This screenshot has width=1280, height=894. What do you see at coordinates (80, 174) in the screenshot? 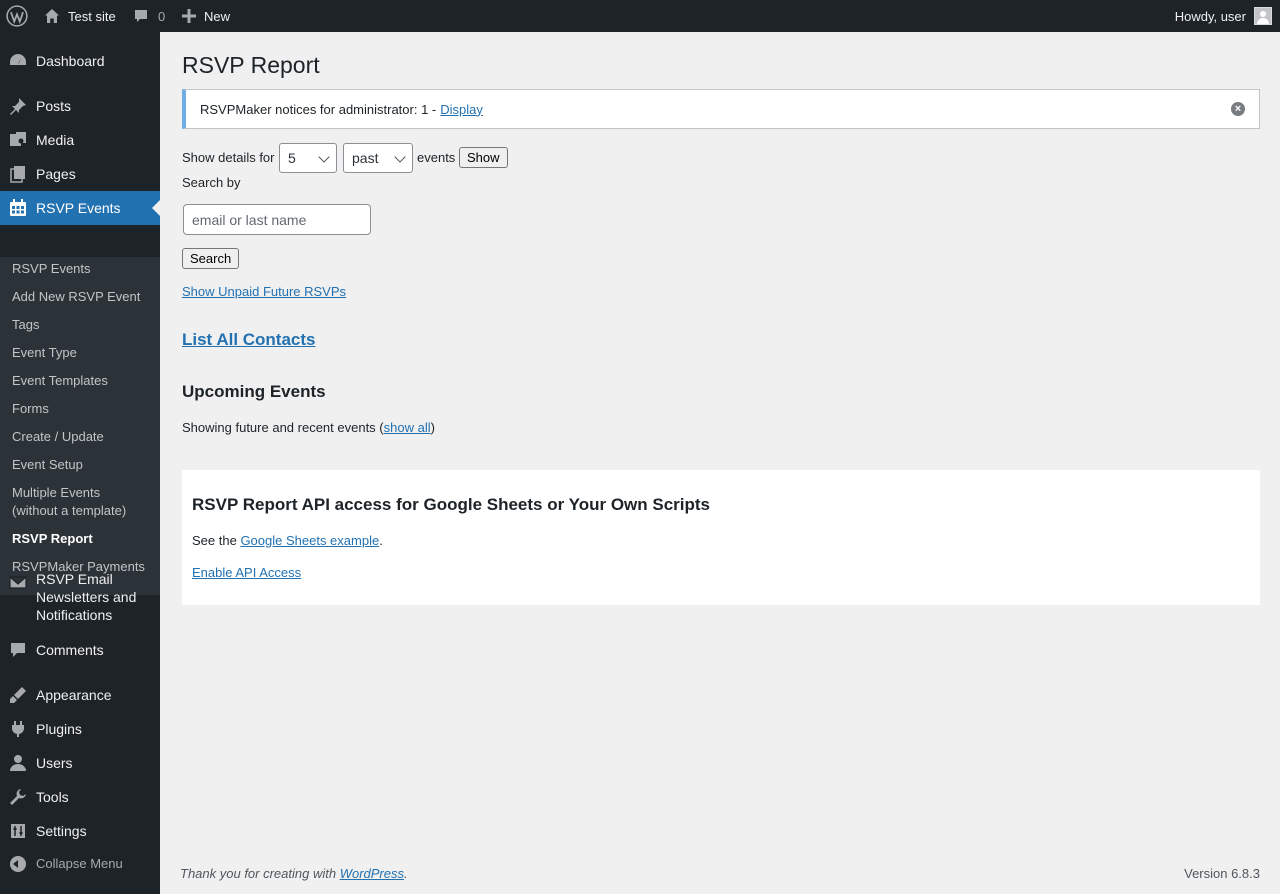
I see `menu-item-pages: Pages` at bounding box center [80, 174].